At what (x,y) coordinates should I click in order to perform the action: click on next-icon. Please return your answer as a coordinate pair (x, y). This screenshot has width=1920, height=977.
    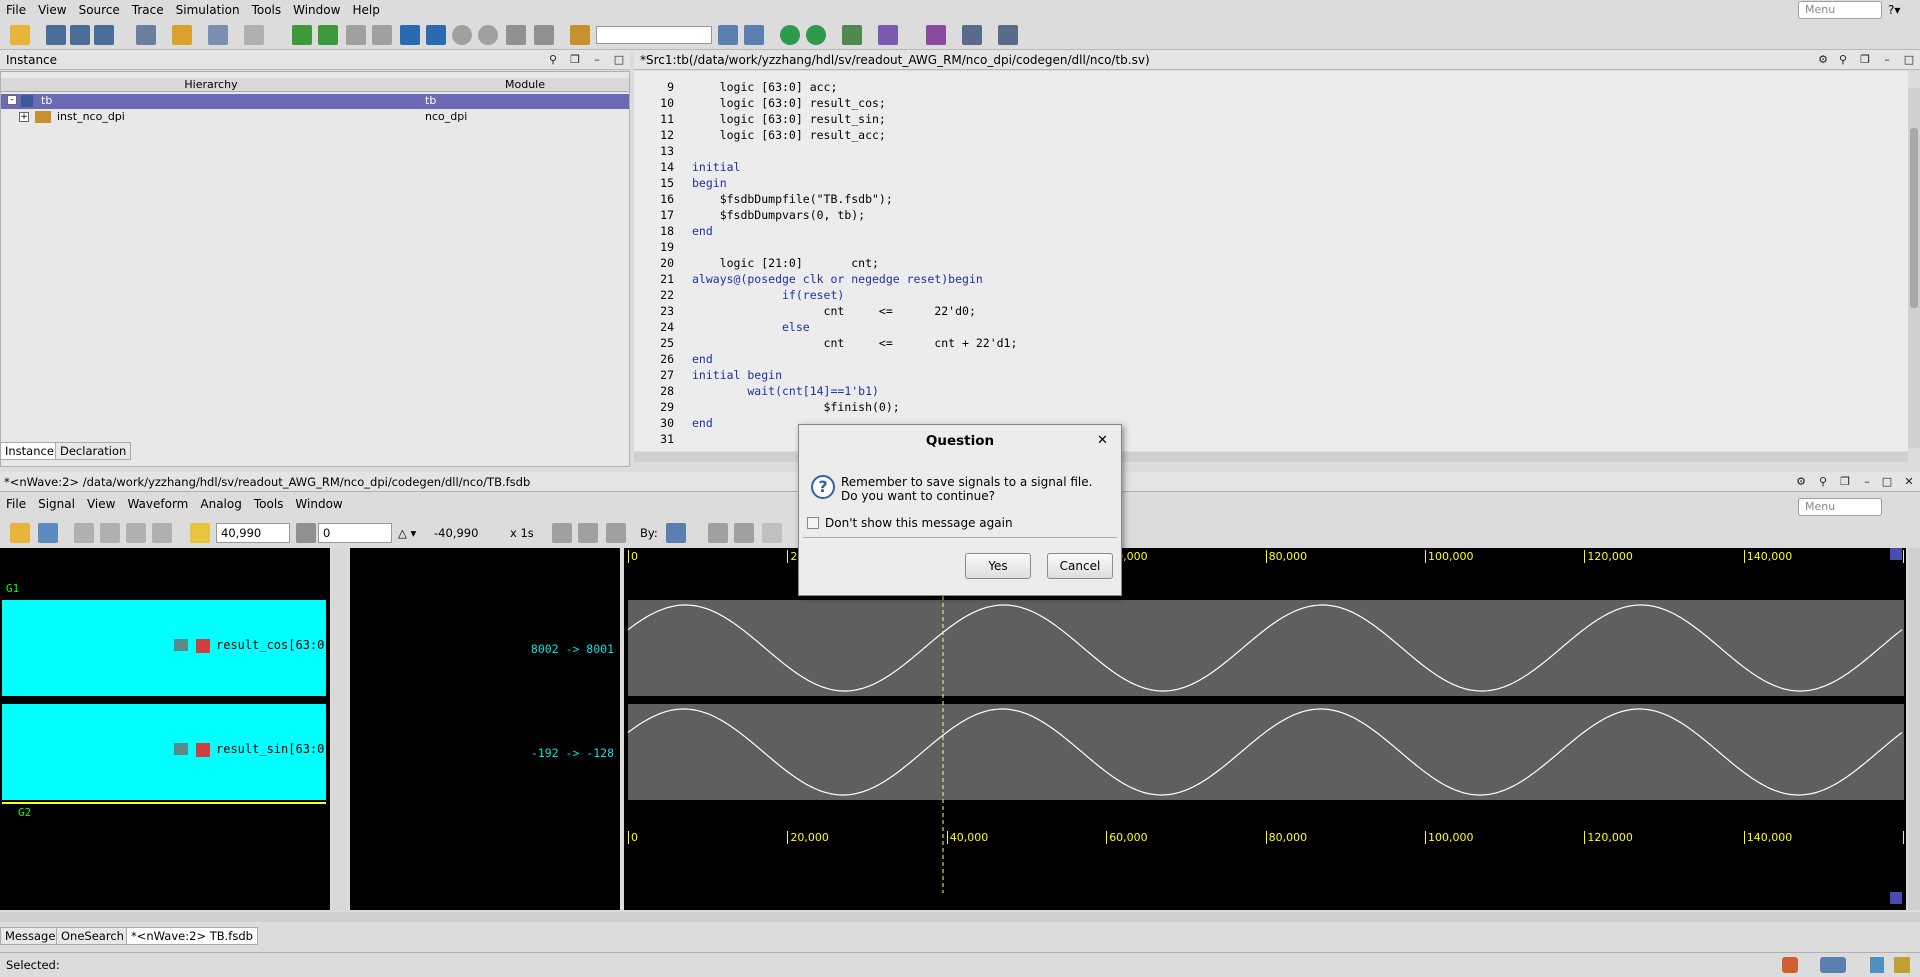
    Looking at the image, I should click on (744, 533).